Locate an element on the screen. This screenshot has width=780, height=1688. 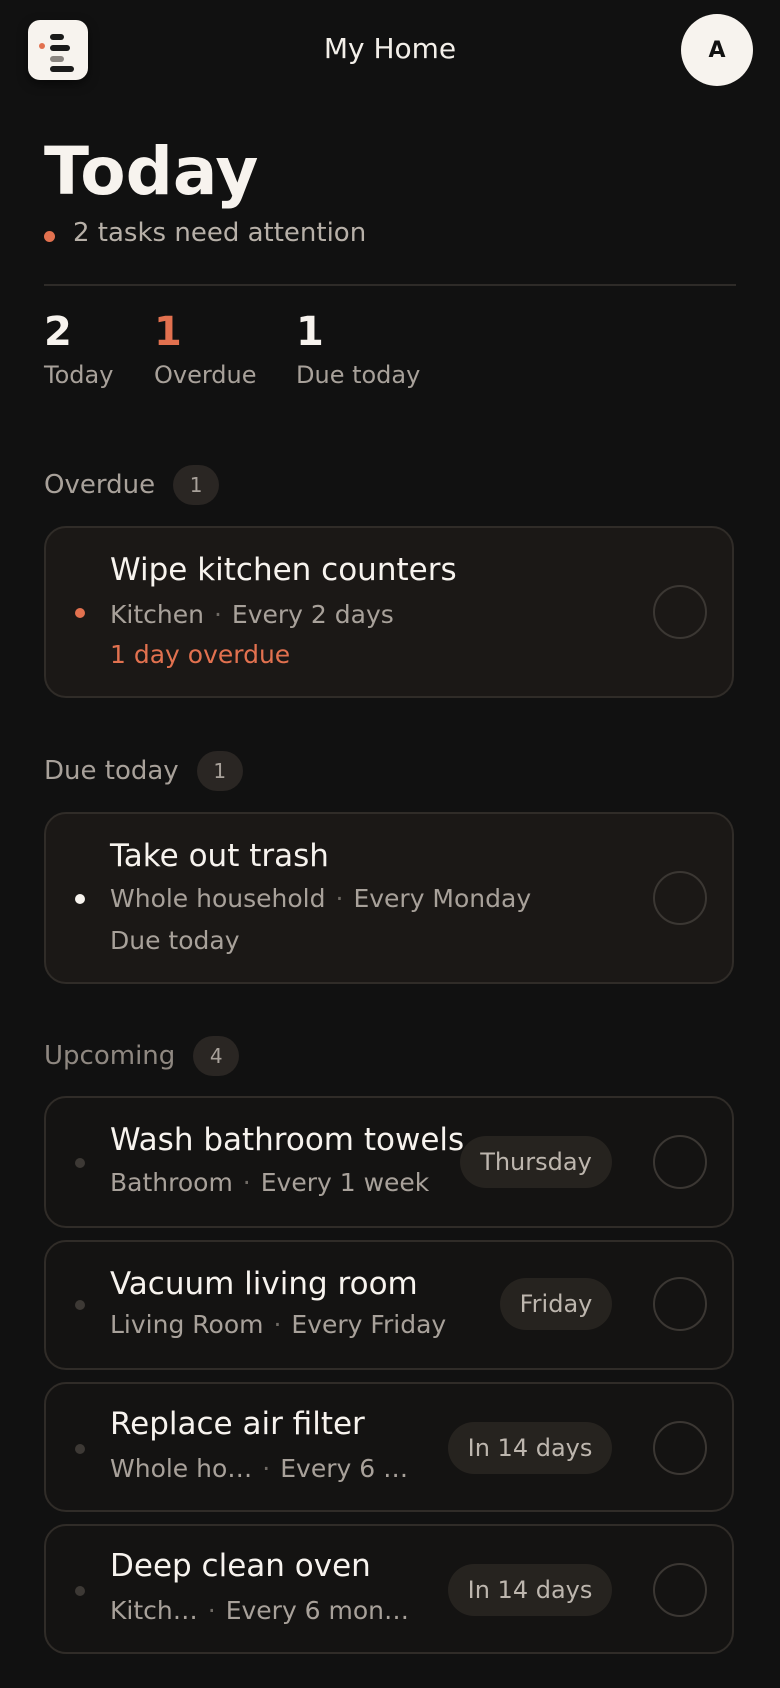
stat-overdue: 1 Overdue is located at coordinates (205, 349).